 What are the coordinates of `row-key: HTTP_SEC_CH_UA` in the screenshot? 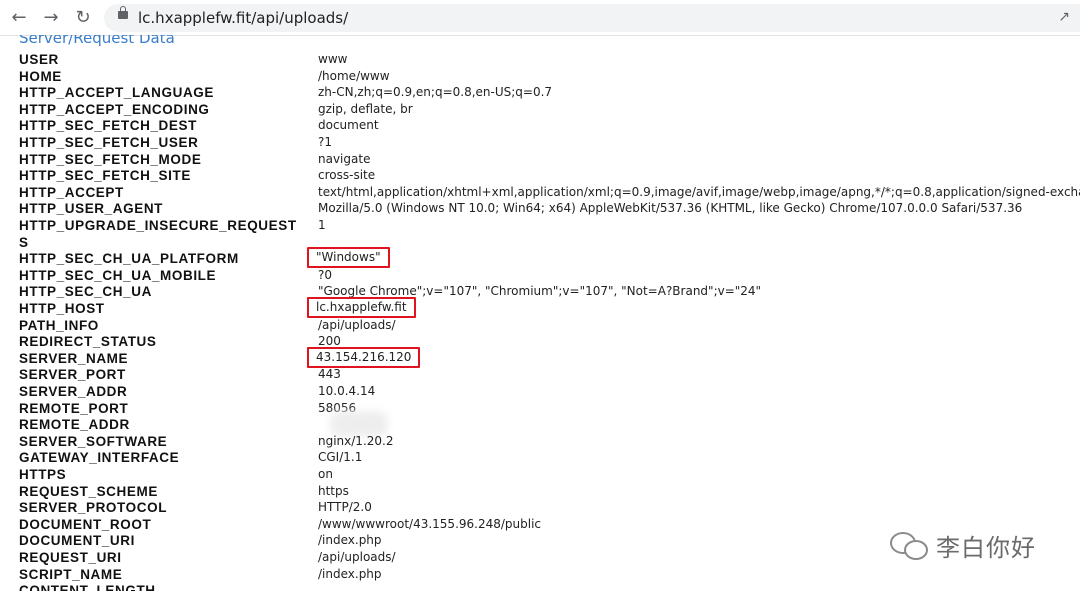 It's located at (85, 292).